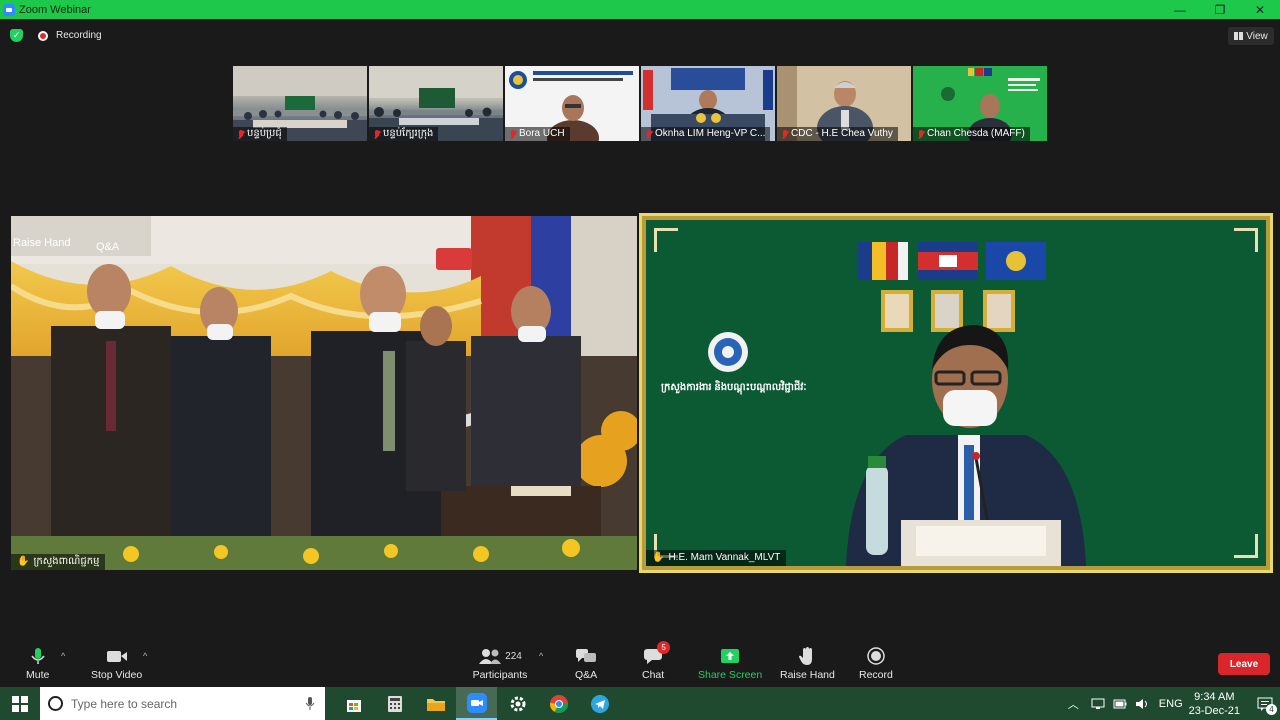 The height and width of the screenshot is (720, 1280). I want to click on close-button: ✕, so click(1260, 9).